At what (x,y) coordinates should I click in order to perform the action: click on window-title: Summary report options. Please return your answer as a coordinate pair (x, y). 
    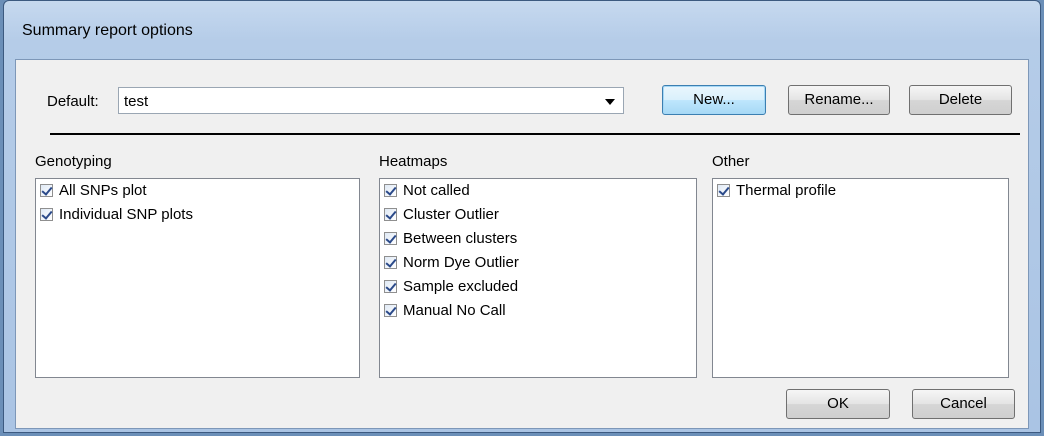
    Looking at the image, I should click on (107, 30).